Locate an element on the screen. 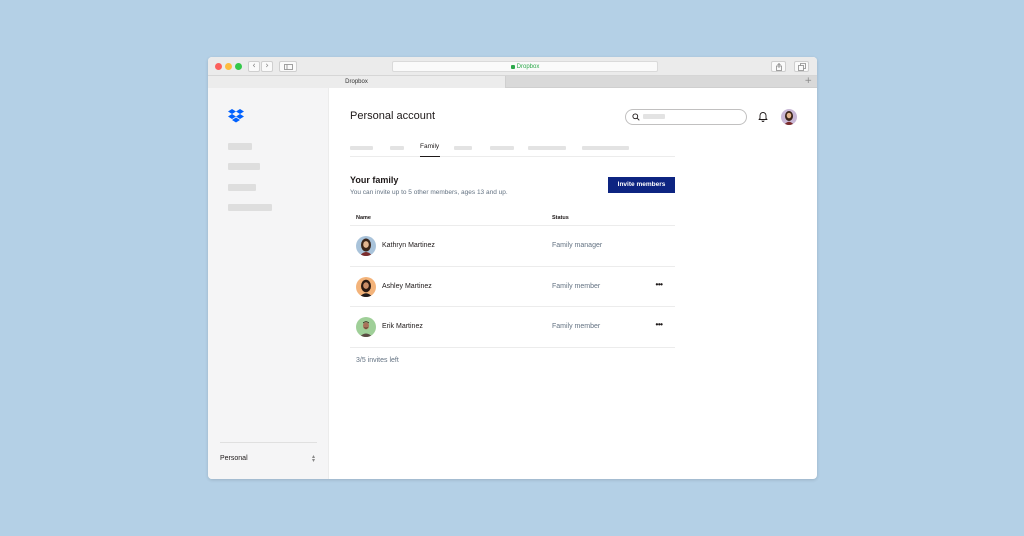 The width and height of the screenshot is (1024, 536). share-icon is located at coordinates (779, 67).